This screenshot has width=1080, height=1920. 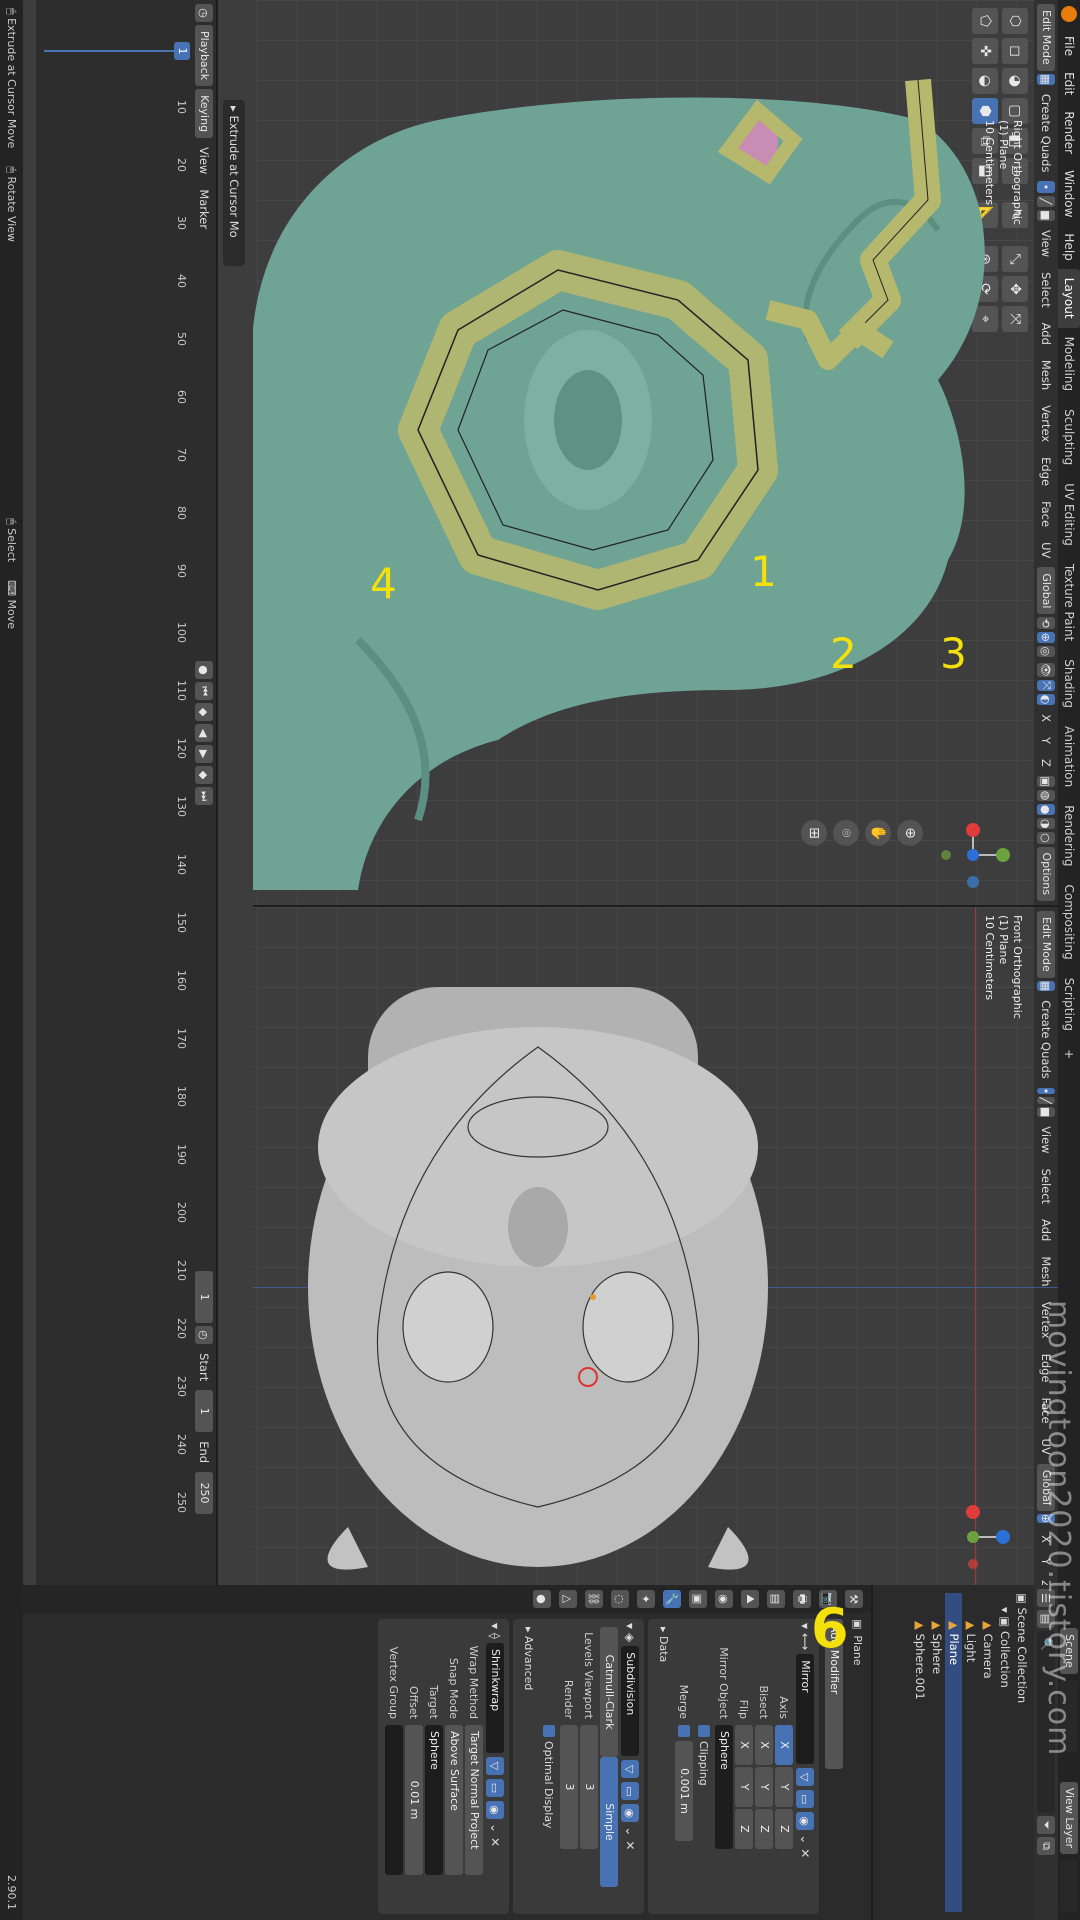 I want to click on start-frame-field: 1, so click(x=204, y=1411).